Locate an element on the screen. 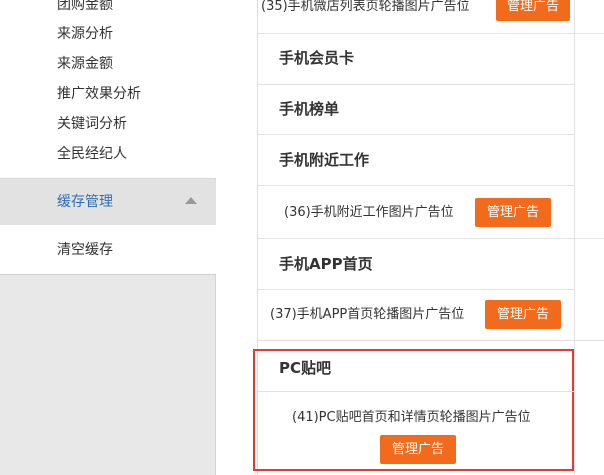 This screenshot has width=604, height=475. sidebar-item-source-analysis: 来源分析 is located at coordinates (85, 34).